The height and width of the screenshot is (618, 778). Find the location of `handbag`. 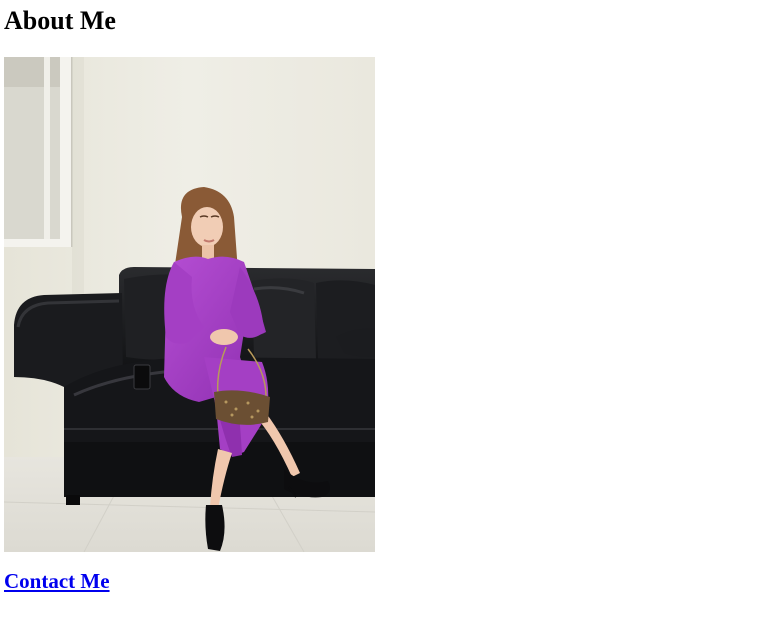

handbag is located at coordinates (242, 407).